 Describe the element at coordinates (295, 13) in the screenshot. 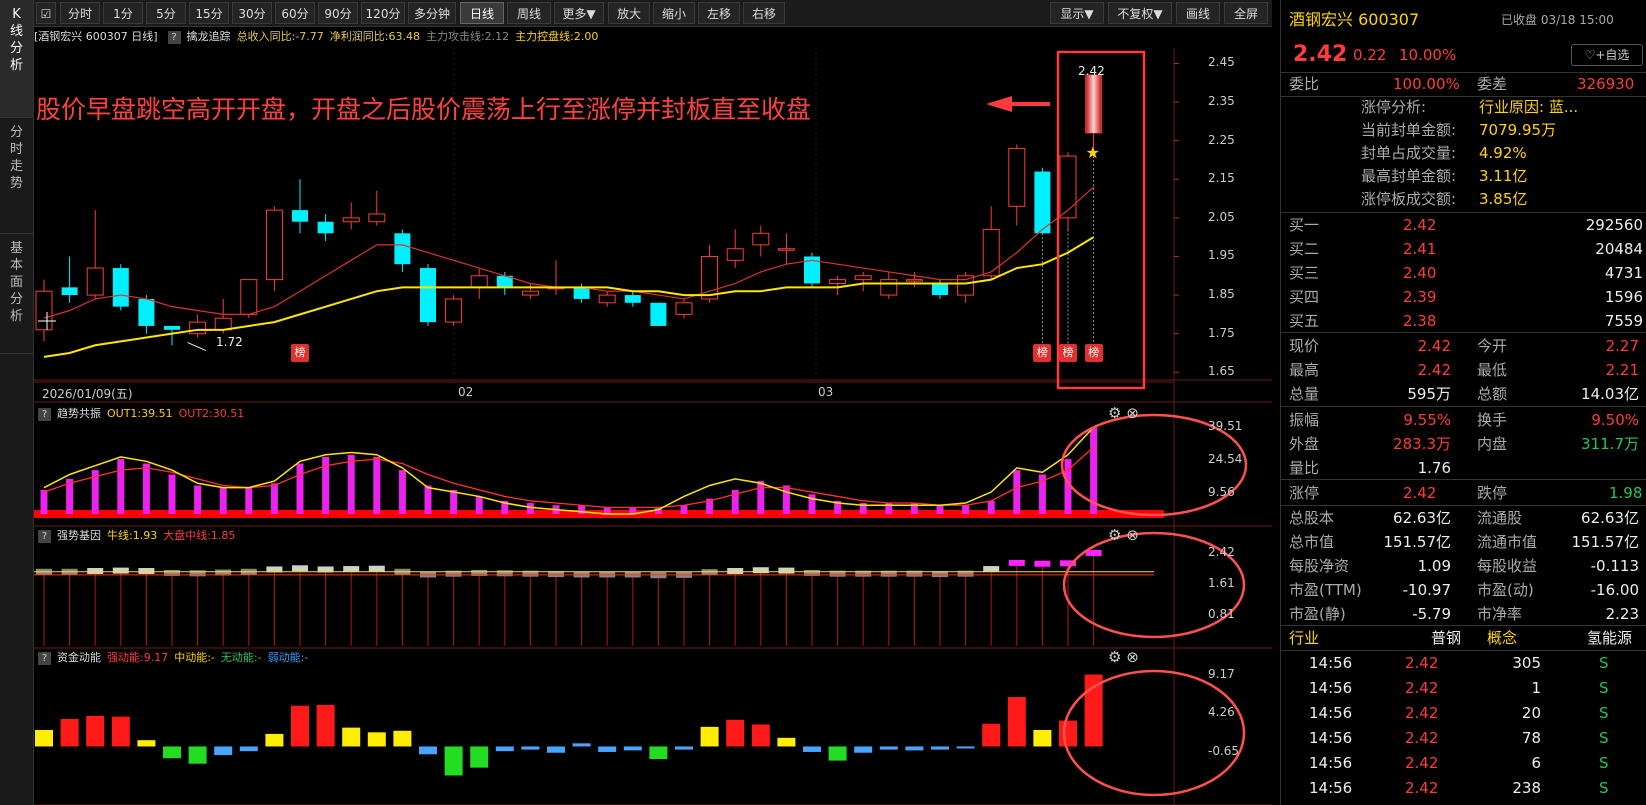

I see `period-button-60m: 60分` at that location.